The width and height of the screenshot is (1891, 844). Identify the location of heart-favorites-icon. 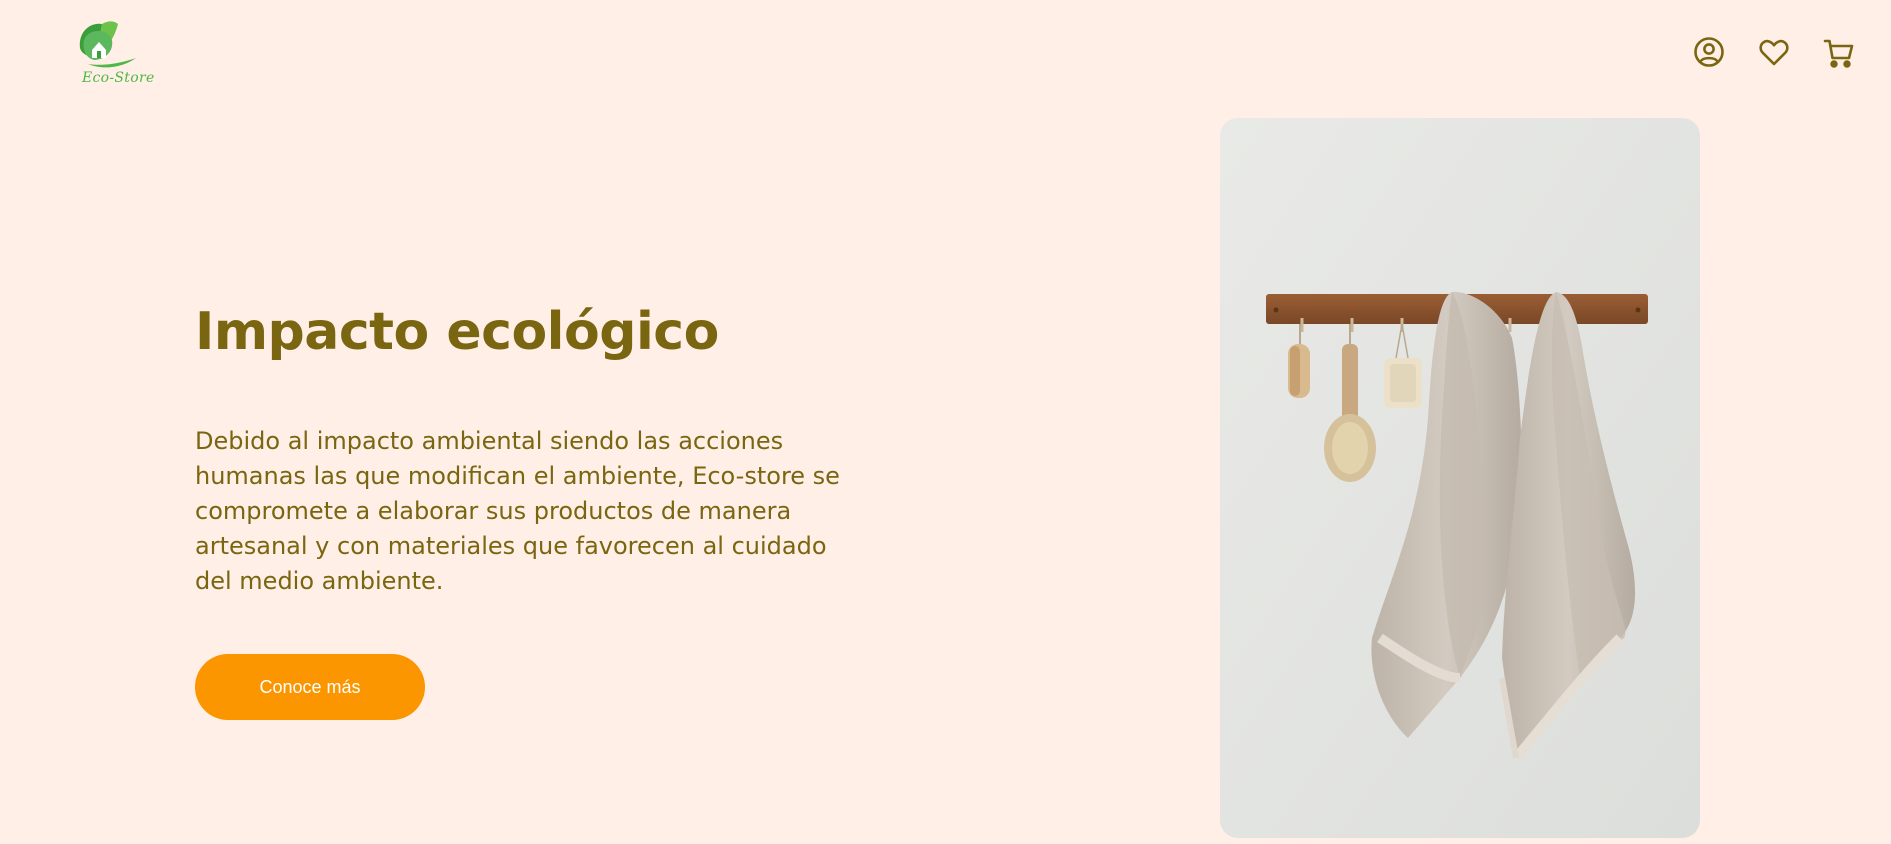
(1775, 53).